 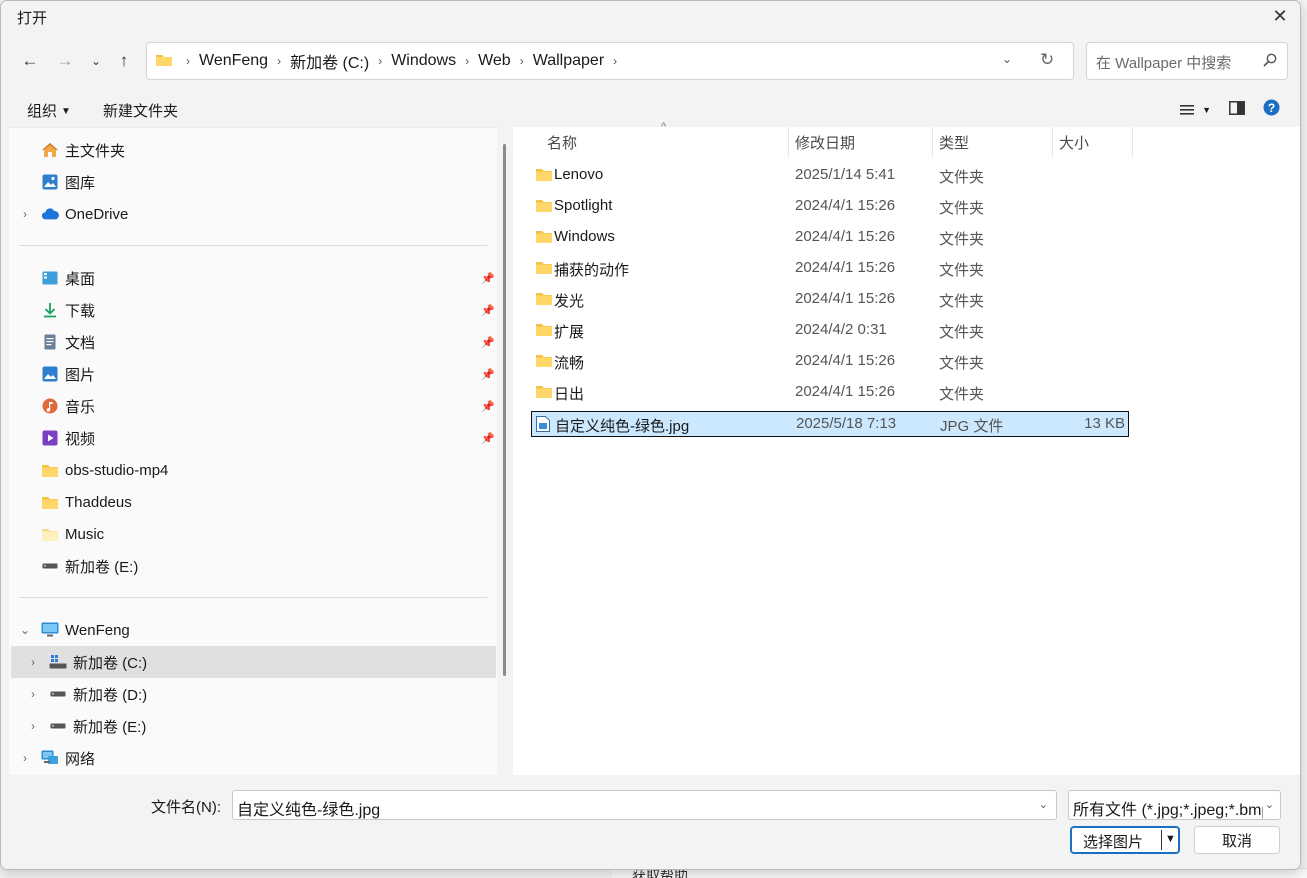 I want to click on column-header-size: 大小, so click(x=1074, y=142).